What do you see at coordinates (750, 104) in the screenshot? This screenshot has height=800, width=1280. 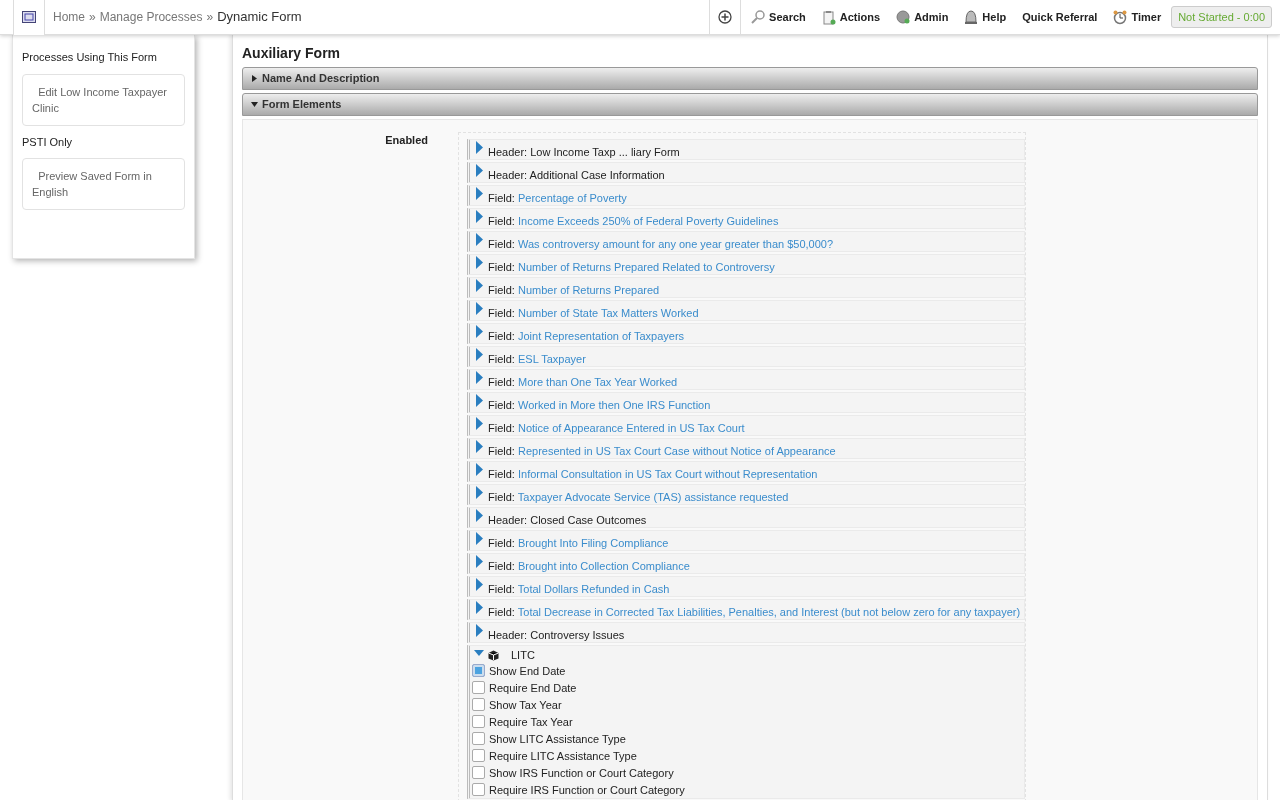 I see `panel-header: Form Elements` at bounding box center [750, 104].